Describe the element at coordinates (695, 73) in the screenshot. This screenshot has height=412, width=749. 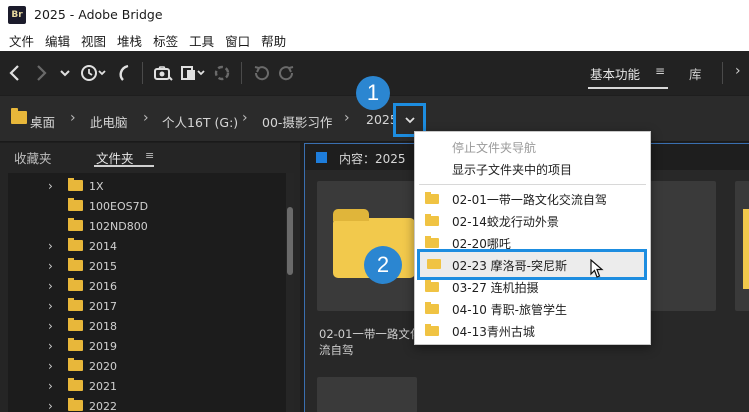
I see `workspace-library-tab: 库` at that location.